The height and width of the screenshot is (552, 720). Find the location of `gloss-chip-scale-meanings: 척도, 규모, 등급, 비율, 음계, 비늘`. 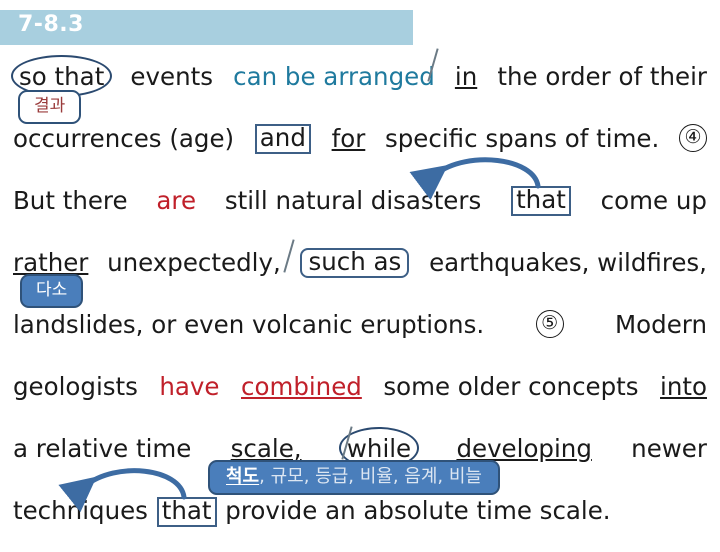

gloss-chip-scale-meanings: 척도, 규모, 등급, 비율, 음계, 비늘 is located at coordinates (354, 477).